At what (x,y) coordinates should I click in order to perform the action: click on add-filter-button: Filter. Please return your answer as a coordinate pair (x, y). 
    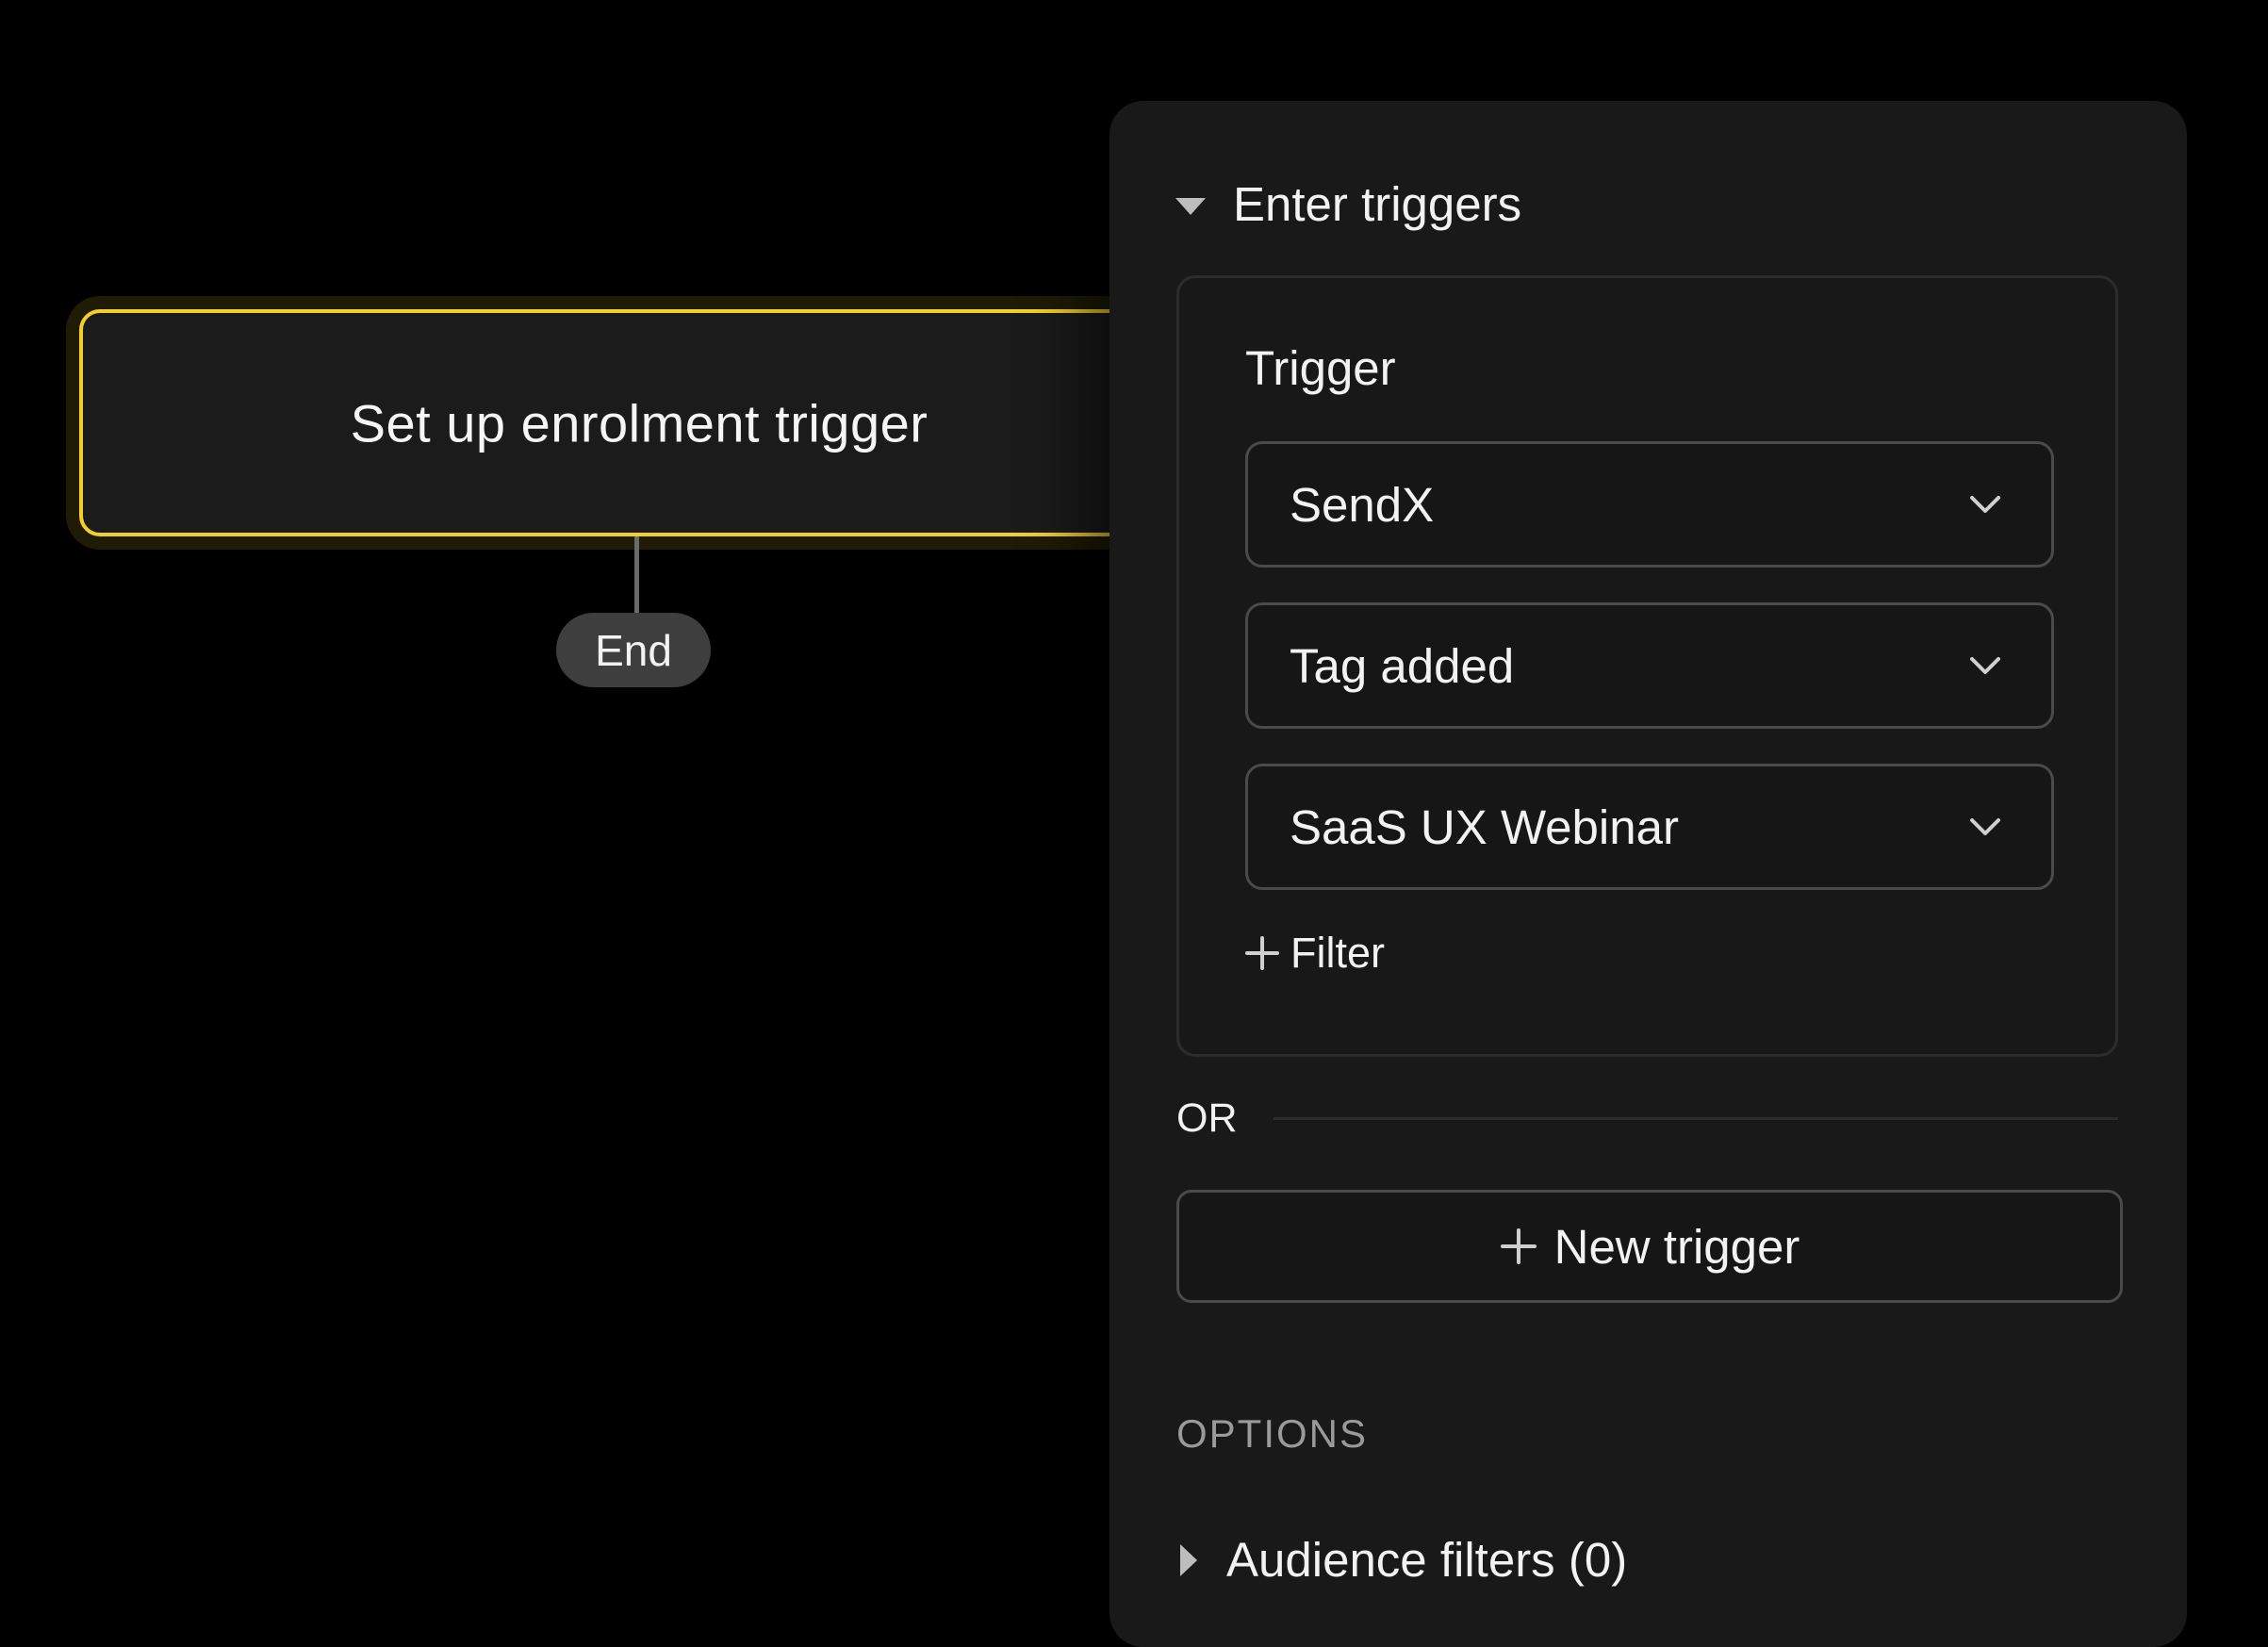
    Looking at the image, I should click on (1315, 953).